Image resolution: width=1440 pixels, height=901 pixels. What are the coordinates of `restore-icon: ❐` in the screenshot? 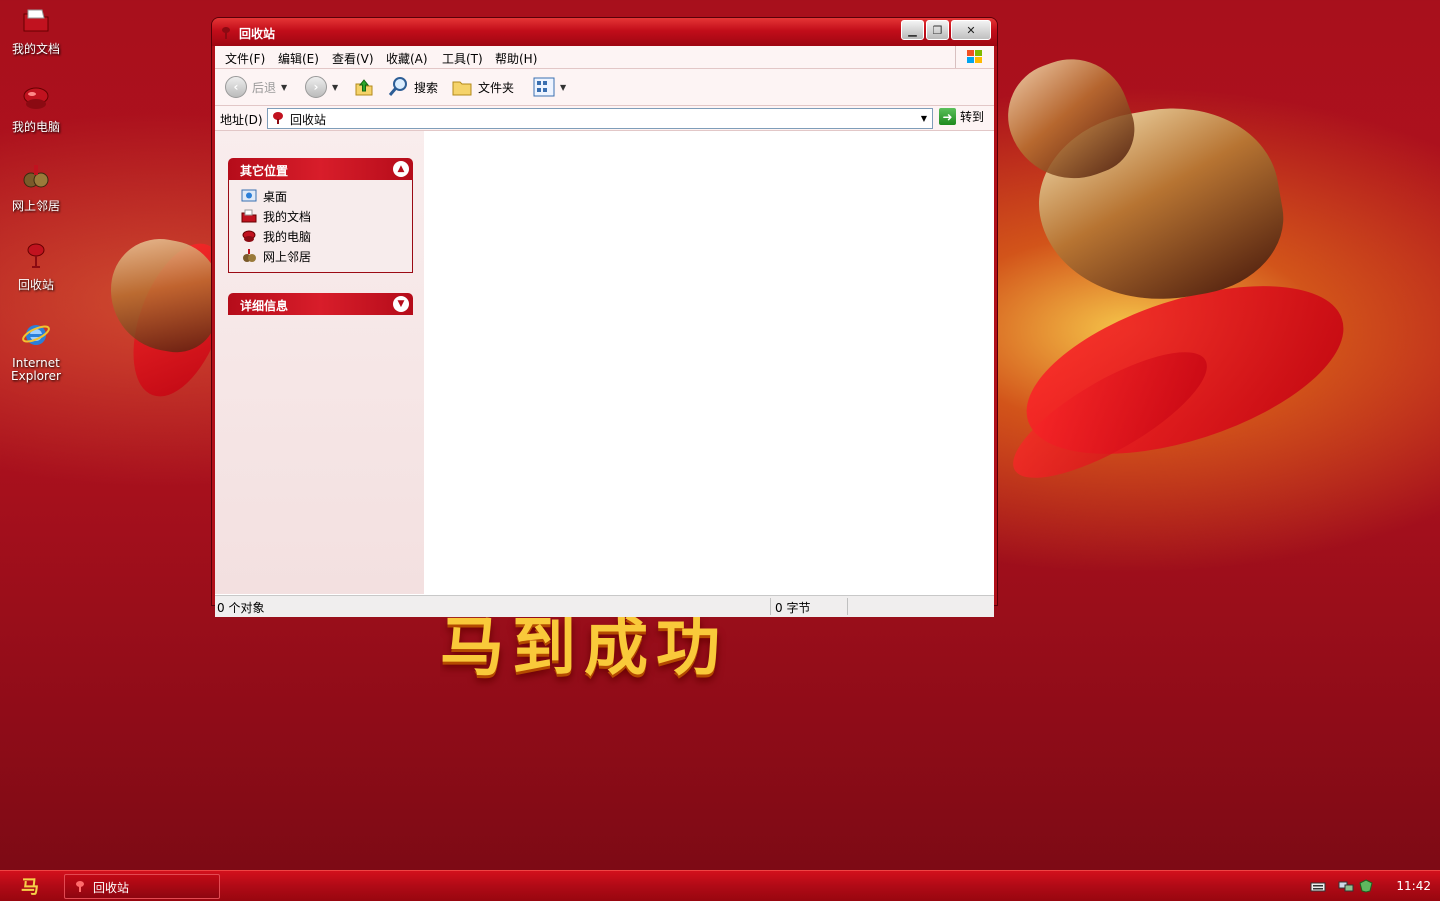 It's located at (937, 30).